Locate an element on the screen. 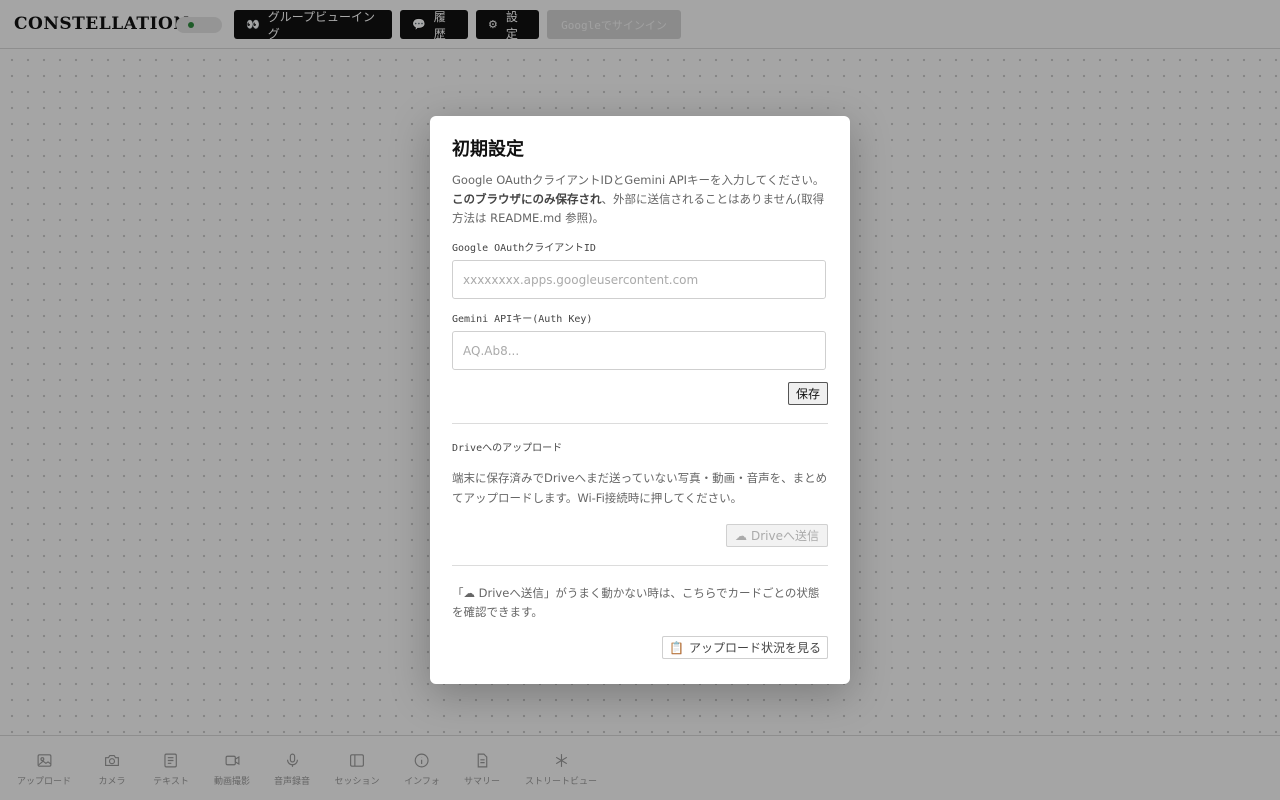 This screenshot has width=1280, height=800. send-to-drive-button: ☁ Driveへ送信 is located at coordinates (777, 535).